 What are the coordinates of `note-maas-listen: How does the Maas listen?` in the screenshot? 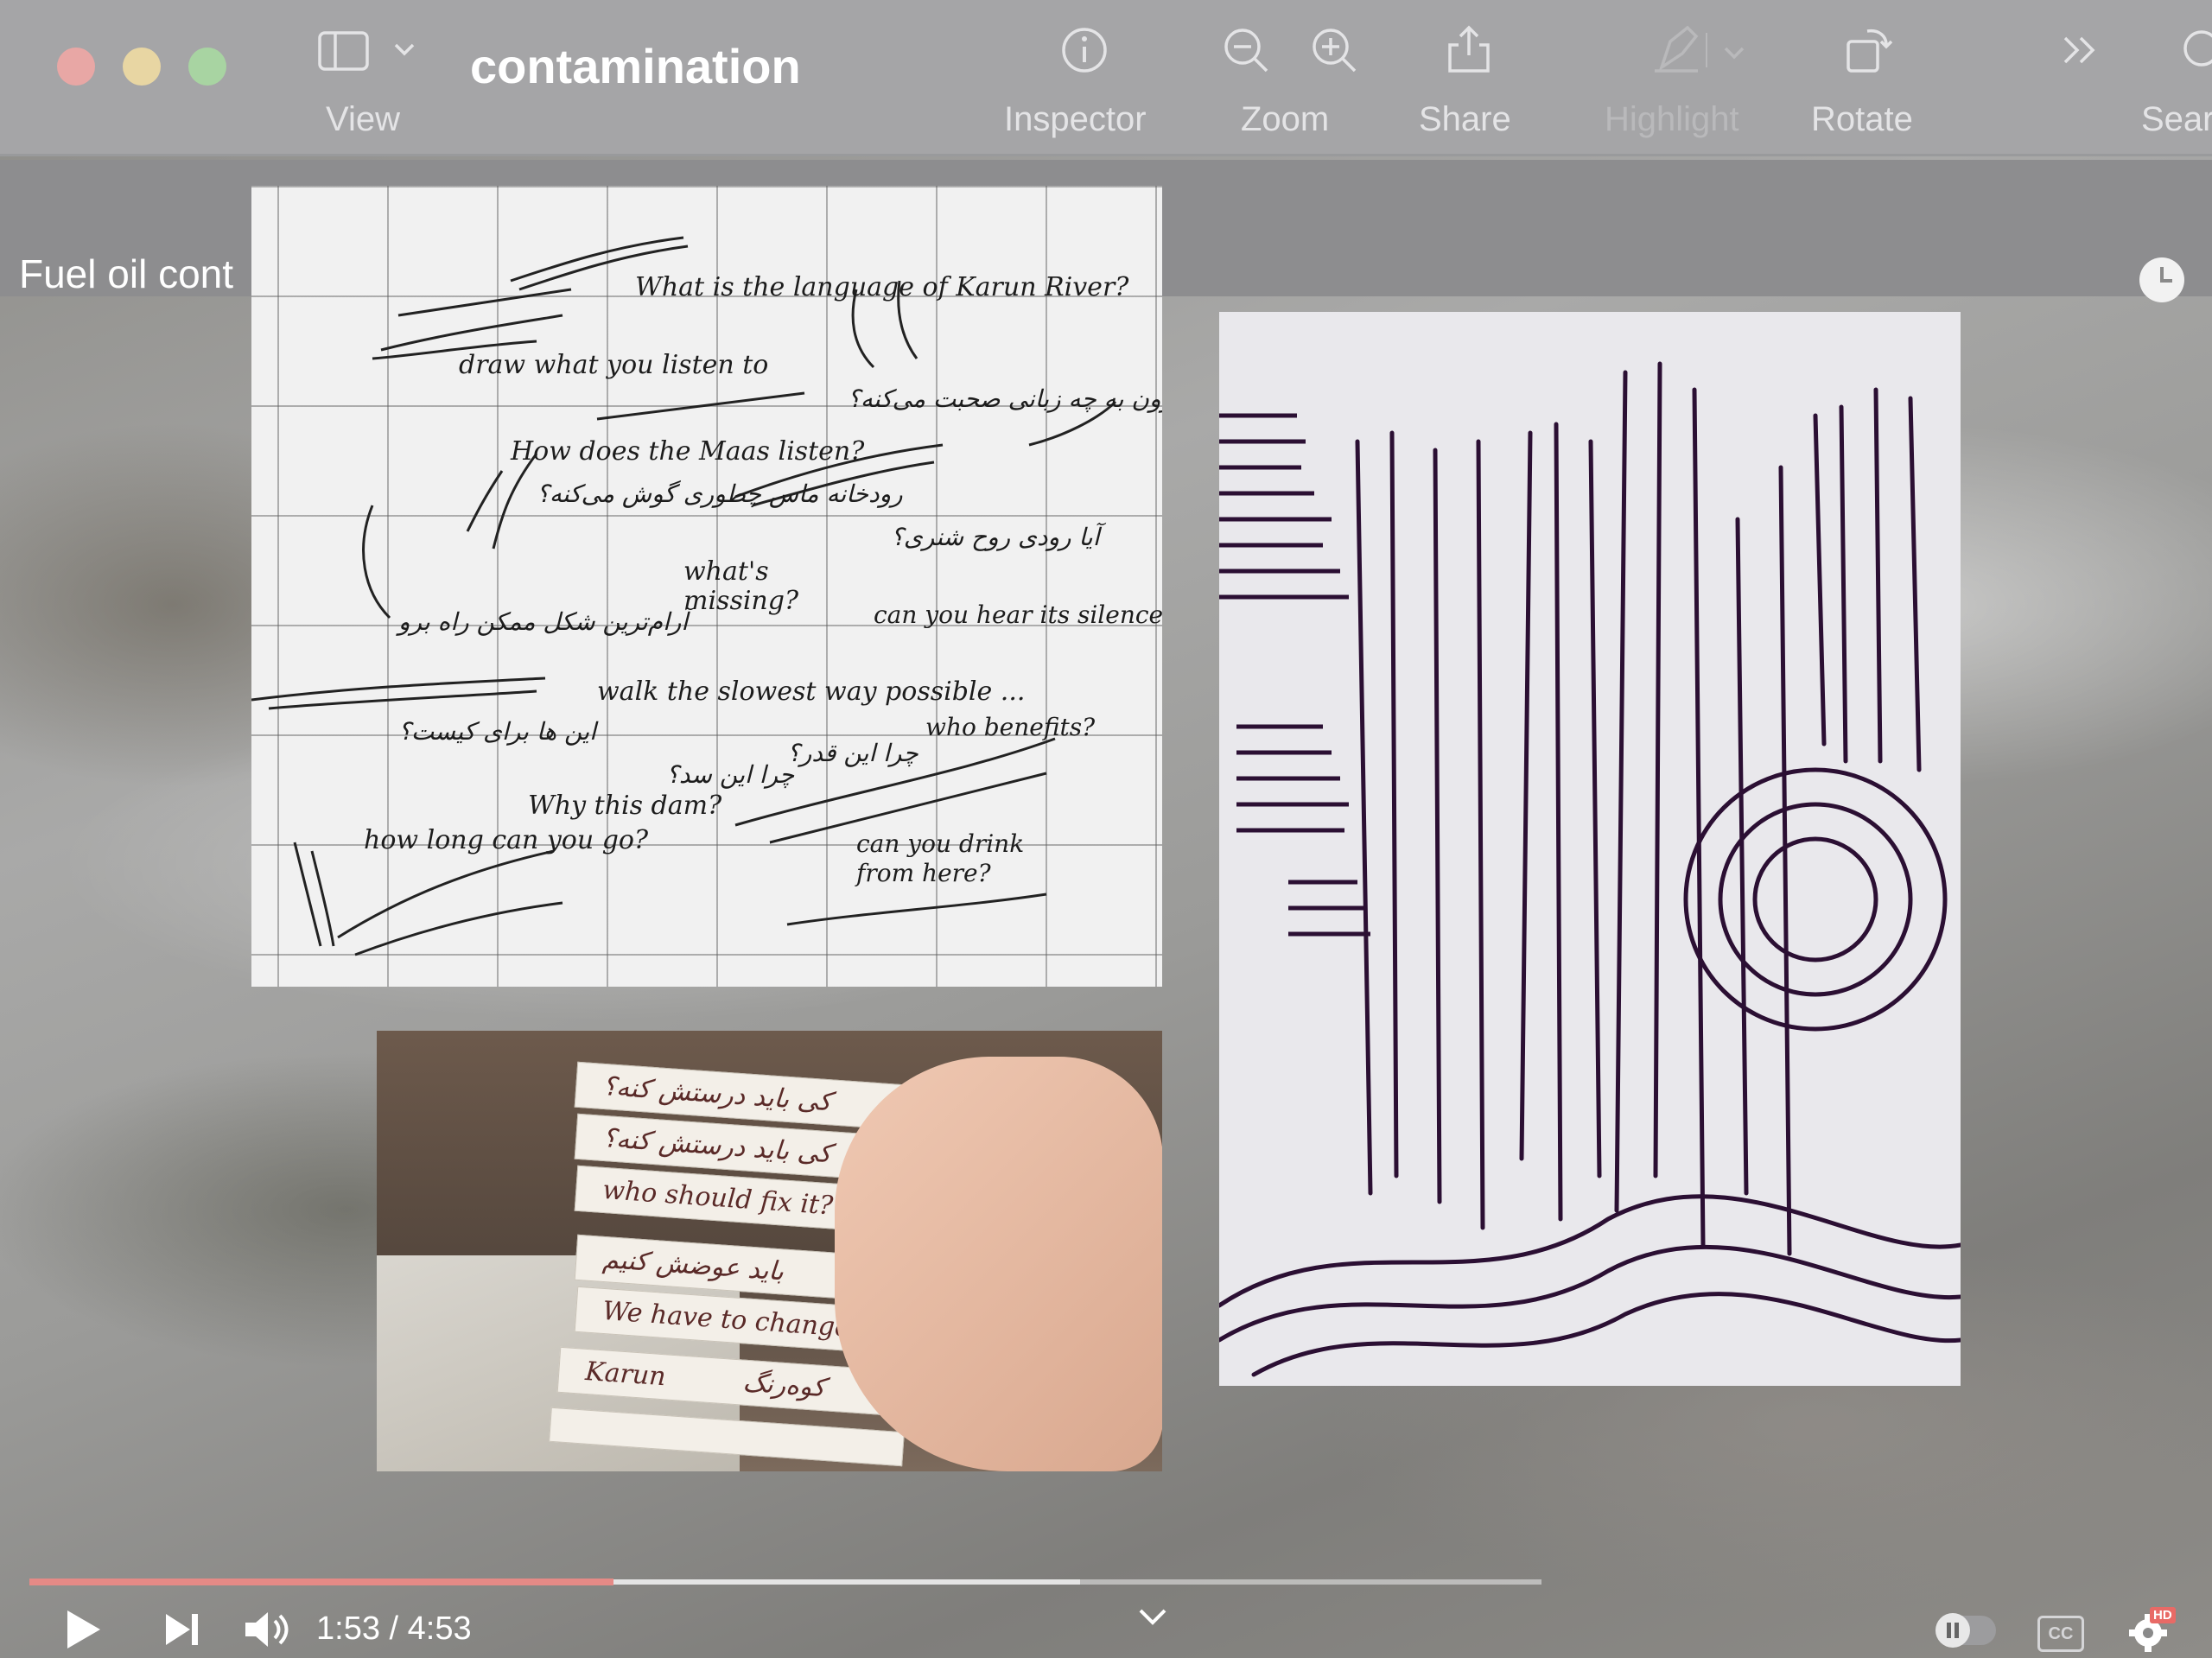 It's located at (688, 451).